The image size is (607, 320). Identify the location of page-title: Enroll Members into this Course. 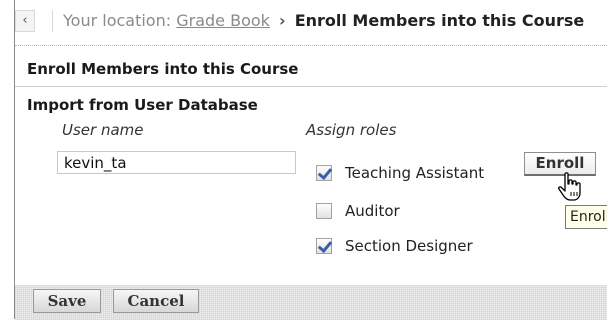
(163, 69).